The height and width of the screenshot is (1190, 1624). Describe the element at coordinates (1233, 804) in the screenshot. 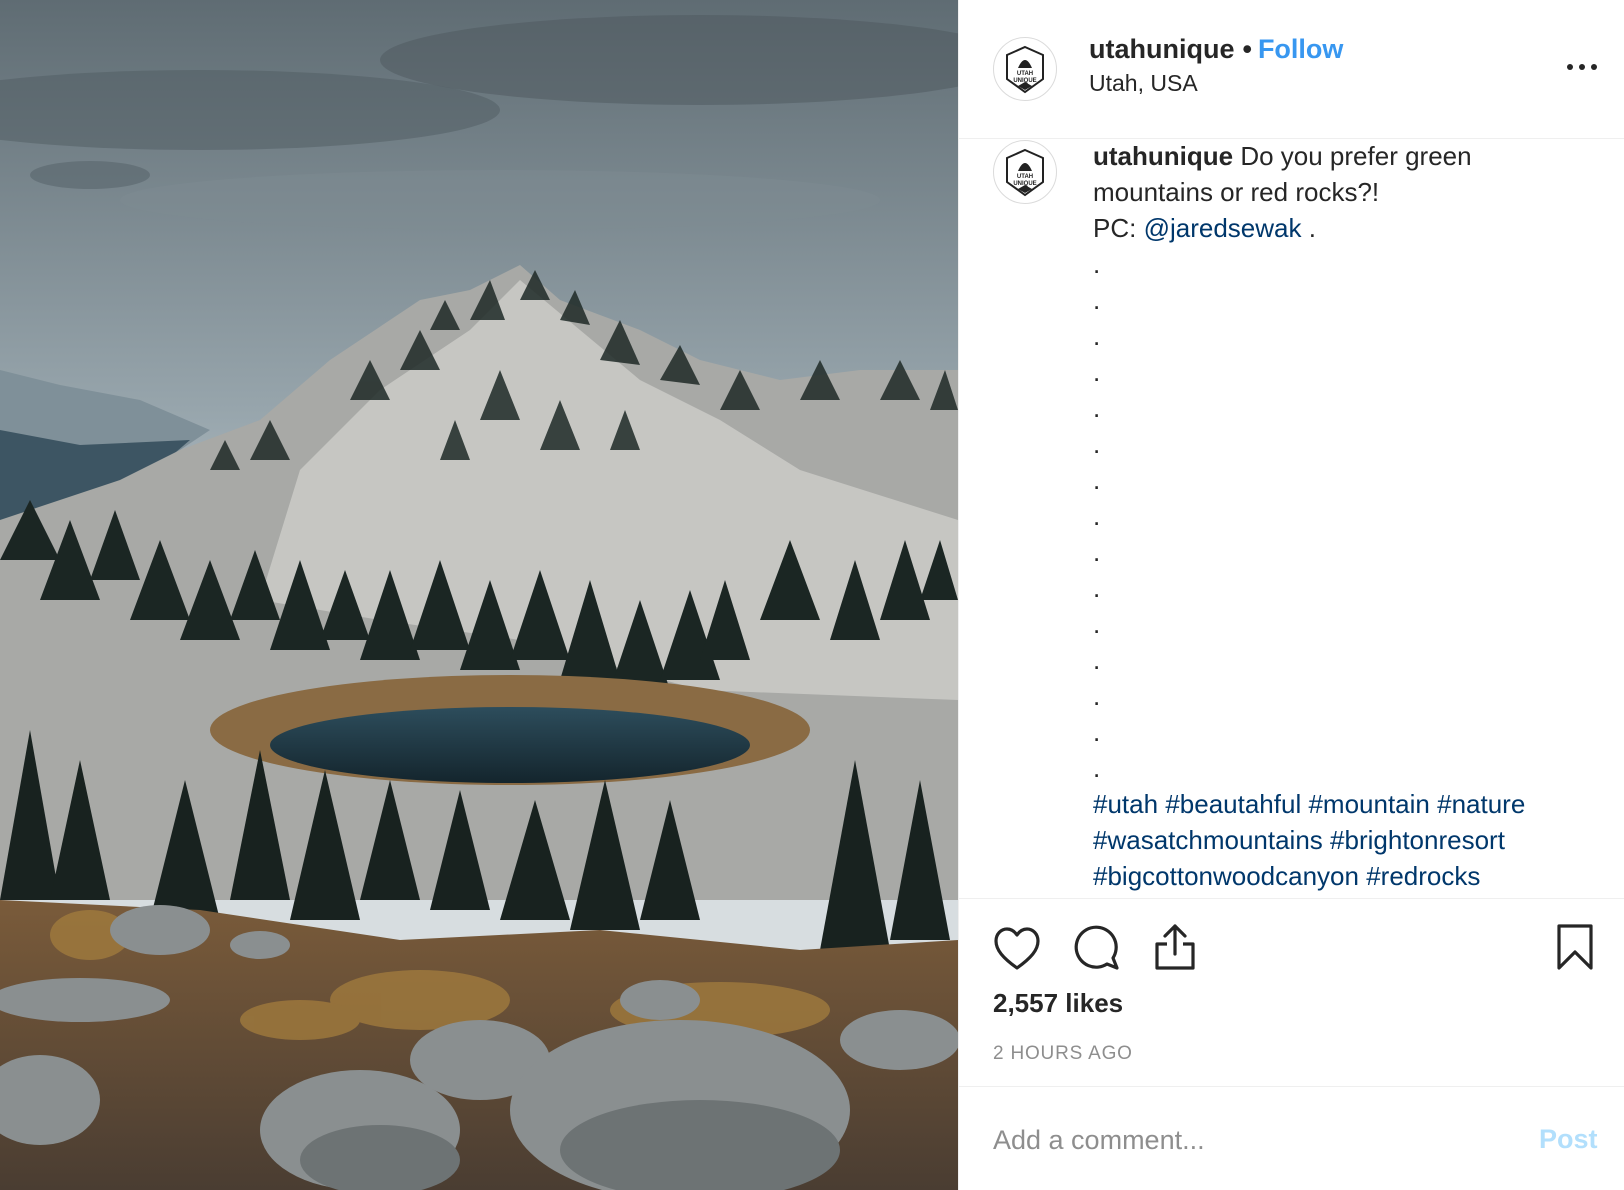

I see `hashtag-link: #beautahful` at that location.